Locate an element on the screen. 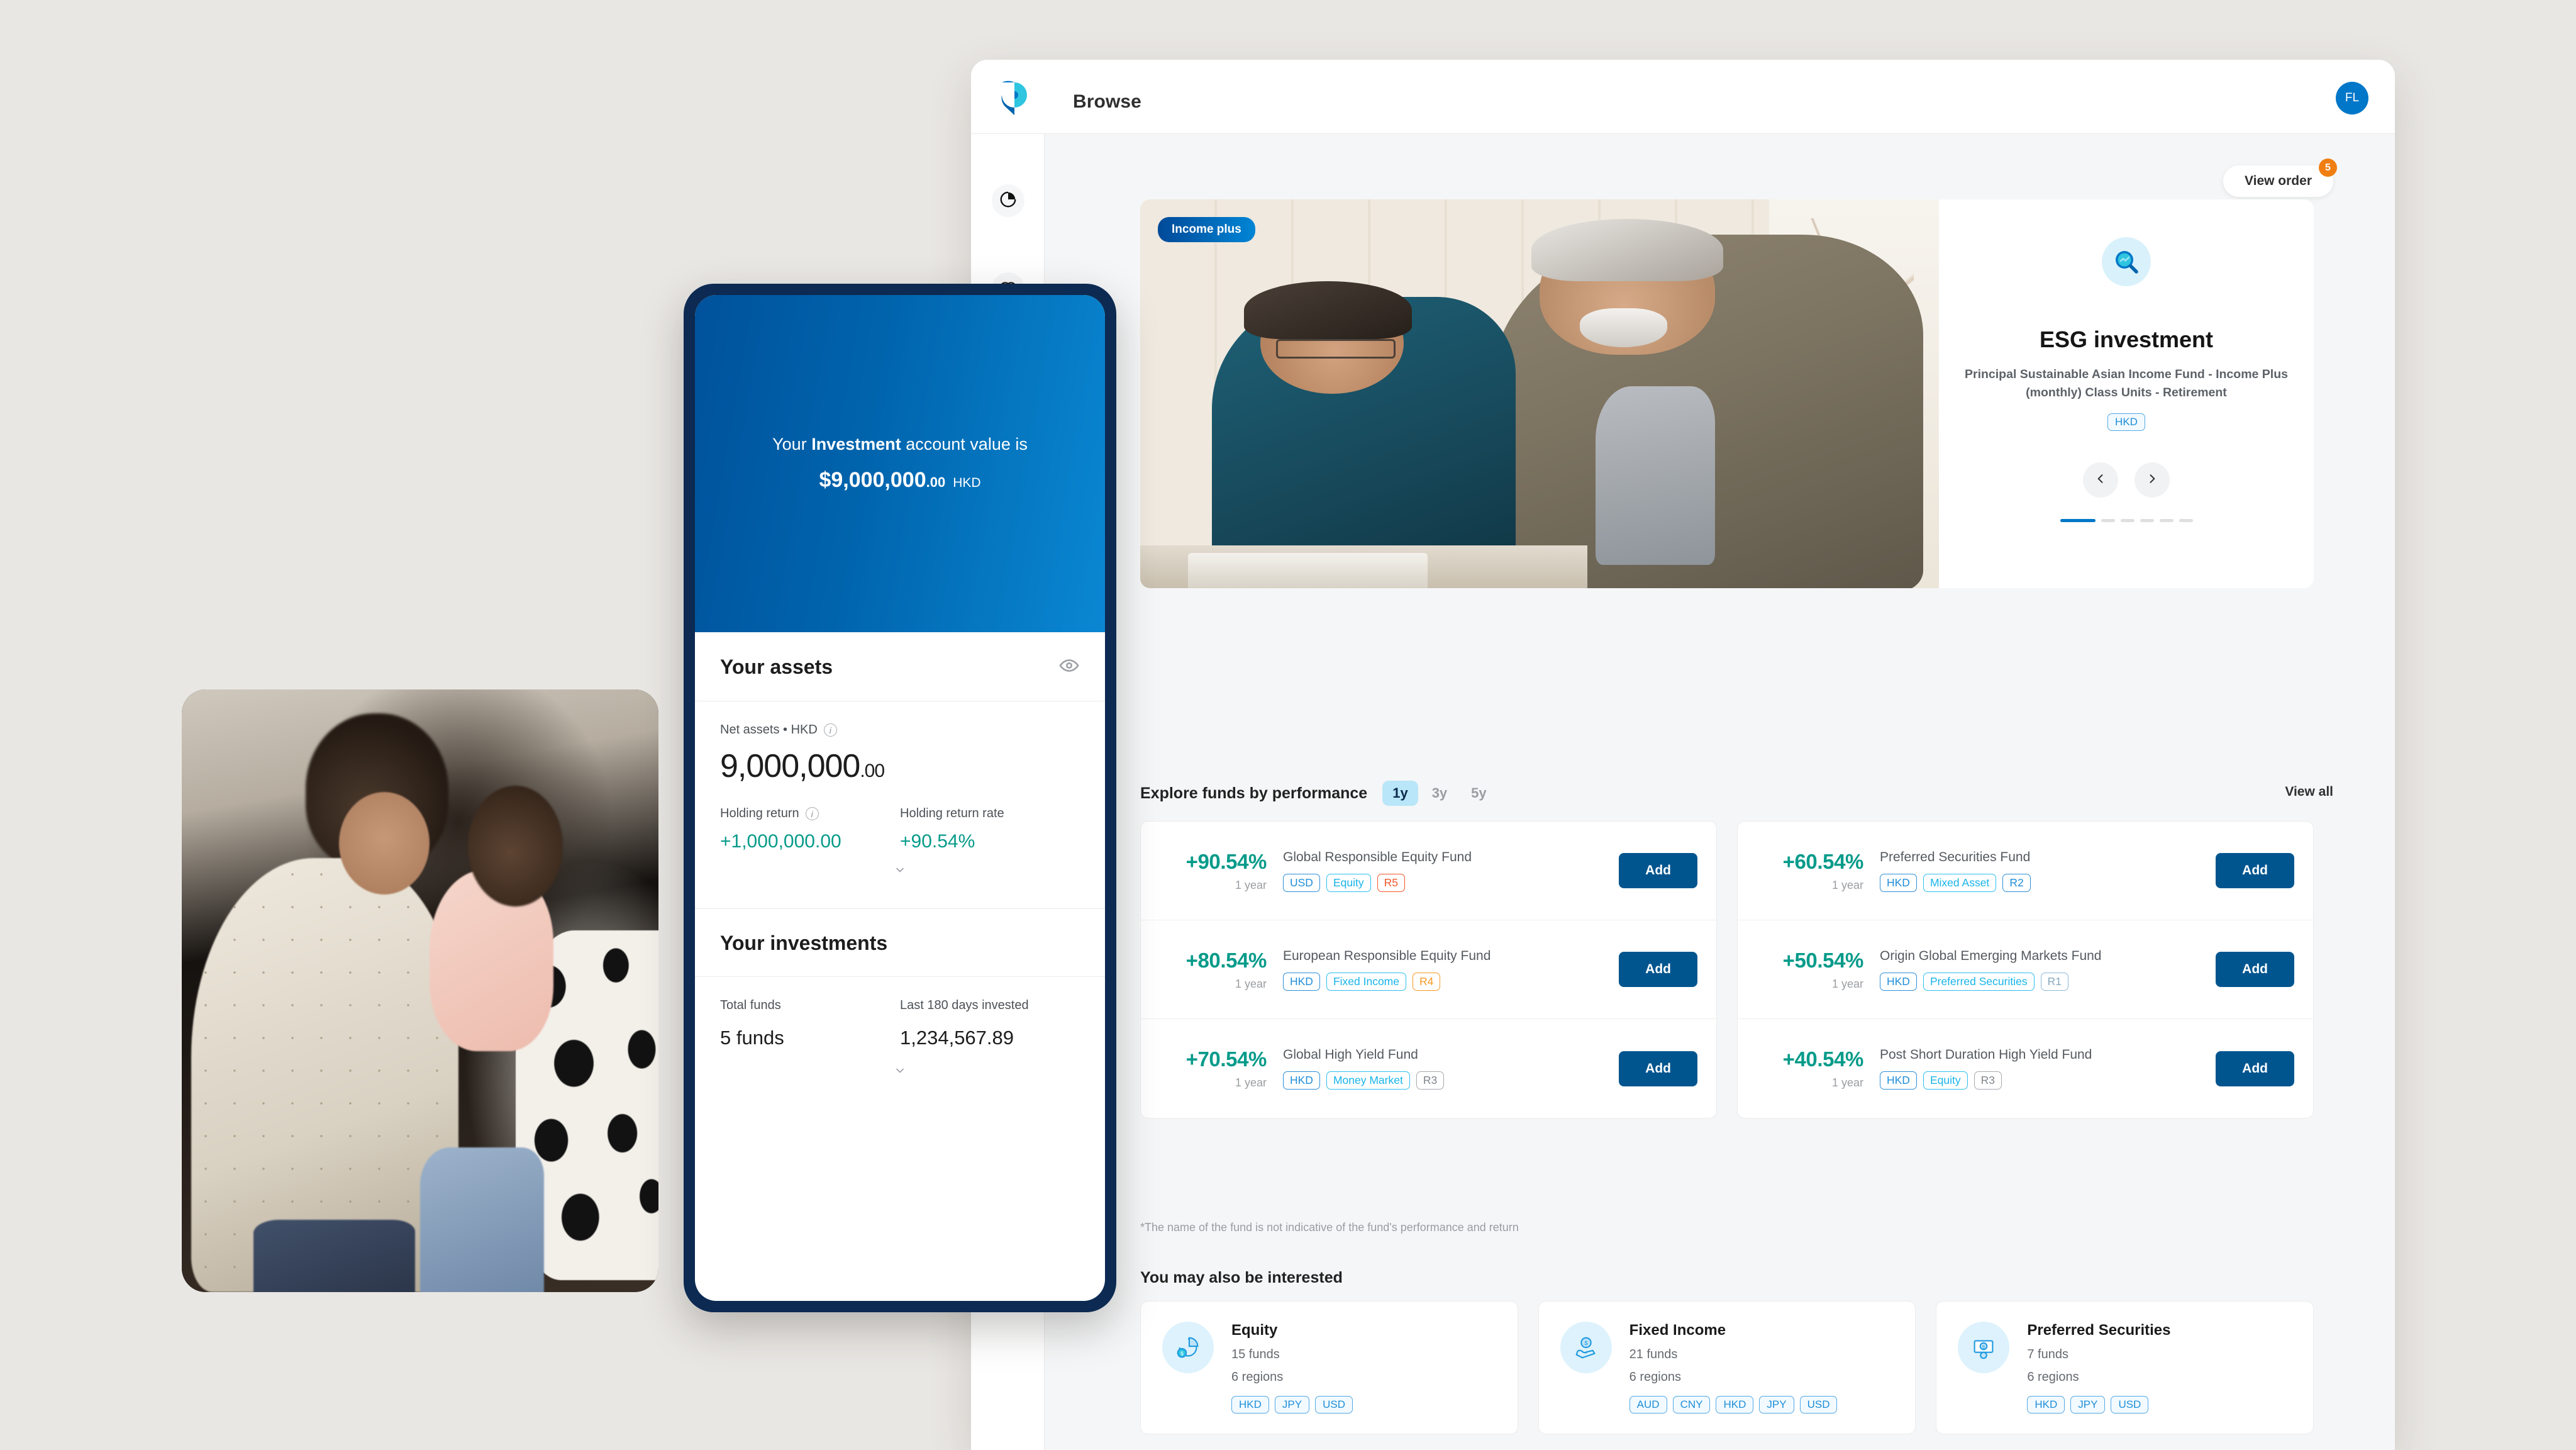  assets-expand-button is located at coordinates (900, 874).